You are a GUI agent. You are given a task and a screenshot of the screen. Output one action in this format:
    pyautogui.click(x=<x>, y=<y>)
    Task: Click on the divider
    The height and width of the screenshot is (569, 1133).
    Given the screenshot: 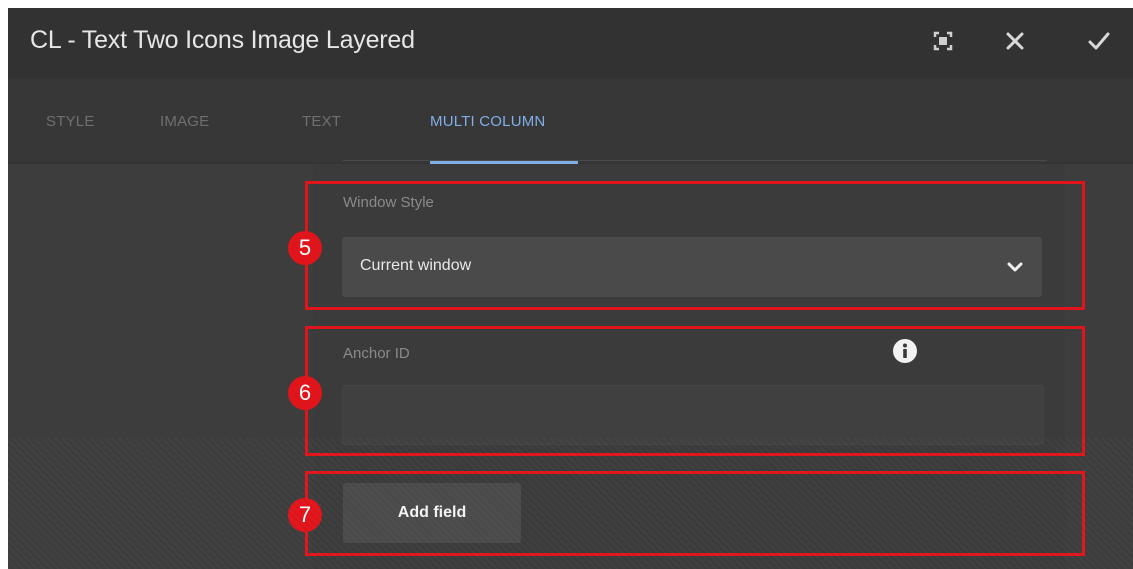 What is the action you would take?
    pyautogui.click(x=695, y=160)
    